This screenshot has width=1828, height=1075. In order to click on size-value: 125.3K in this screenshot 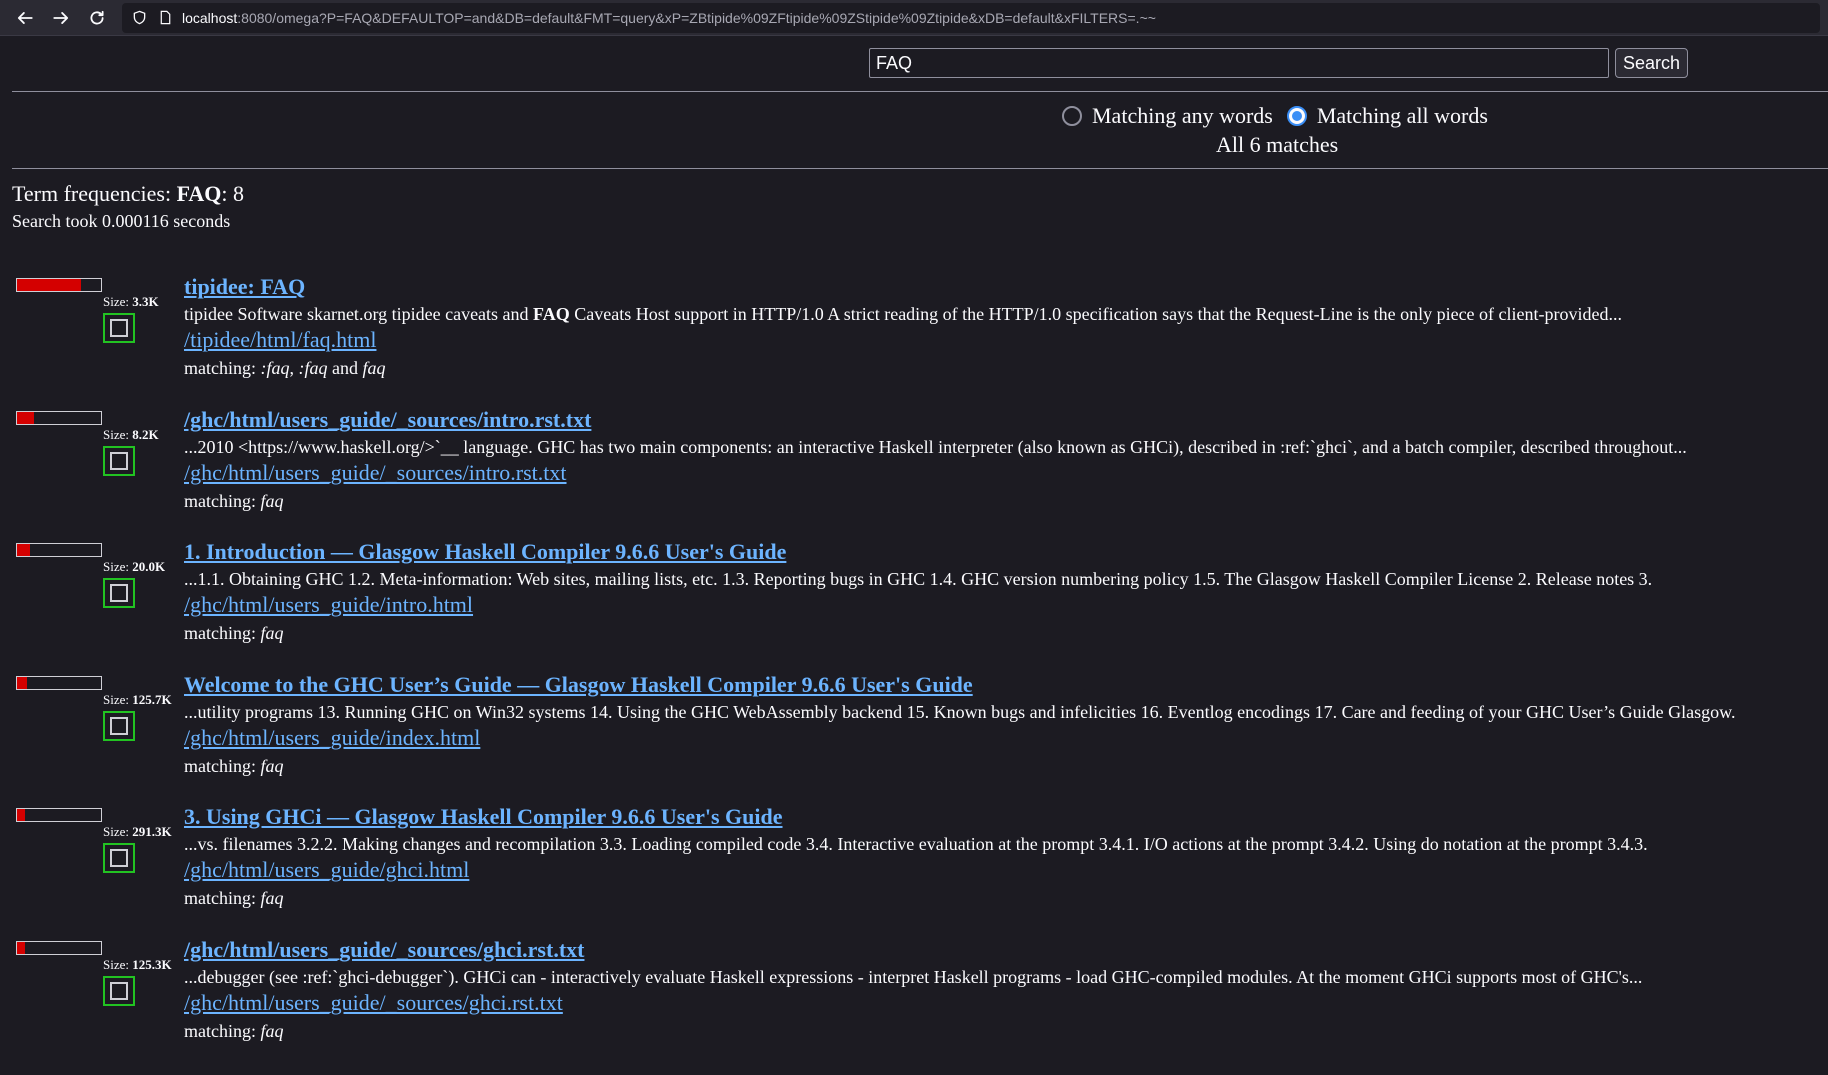, I will do `click(152, 964)`.